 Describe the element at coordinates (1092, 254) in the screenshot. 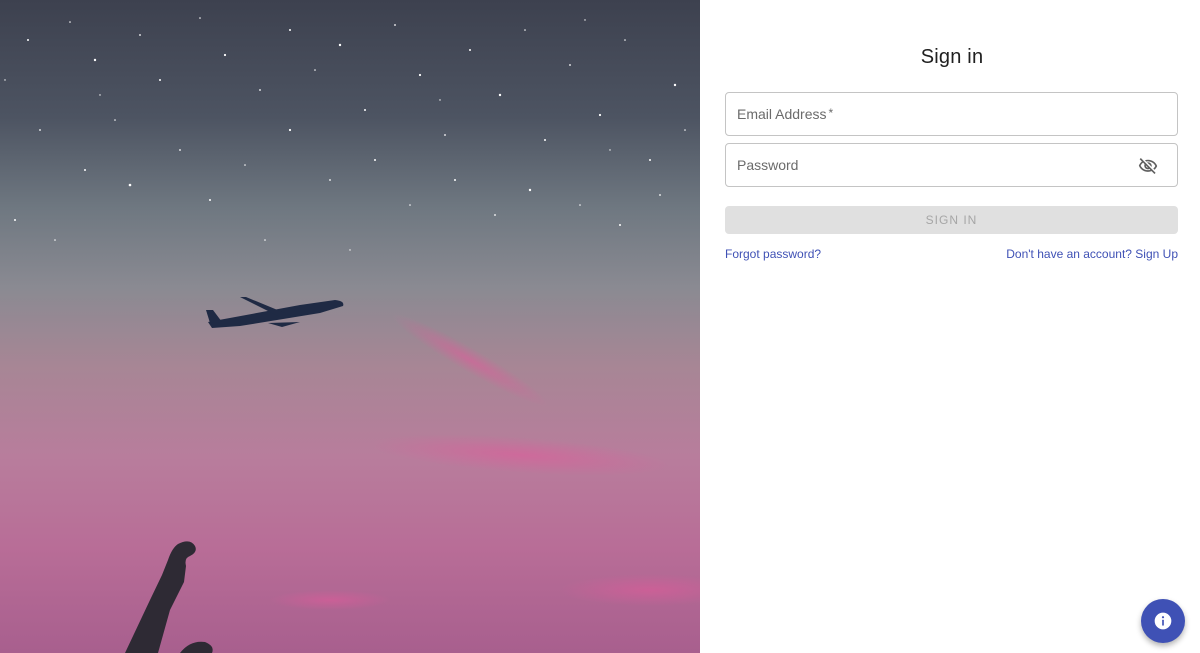

I see `sign-up-link: Don't have an account? Sign Up` at that location.